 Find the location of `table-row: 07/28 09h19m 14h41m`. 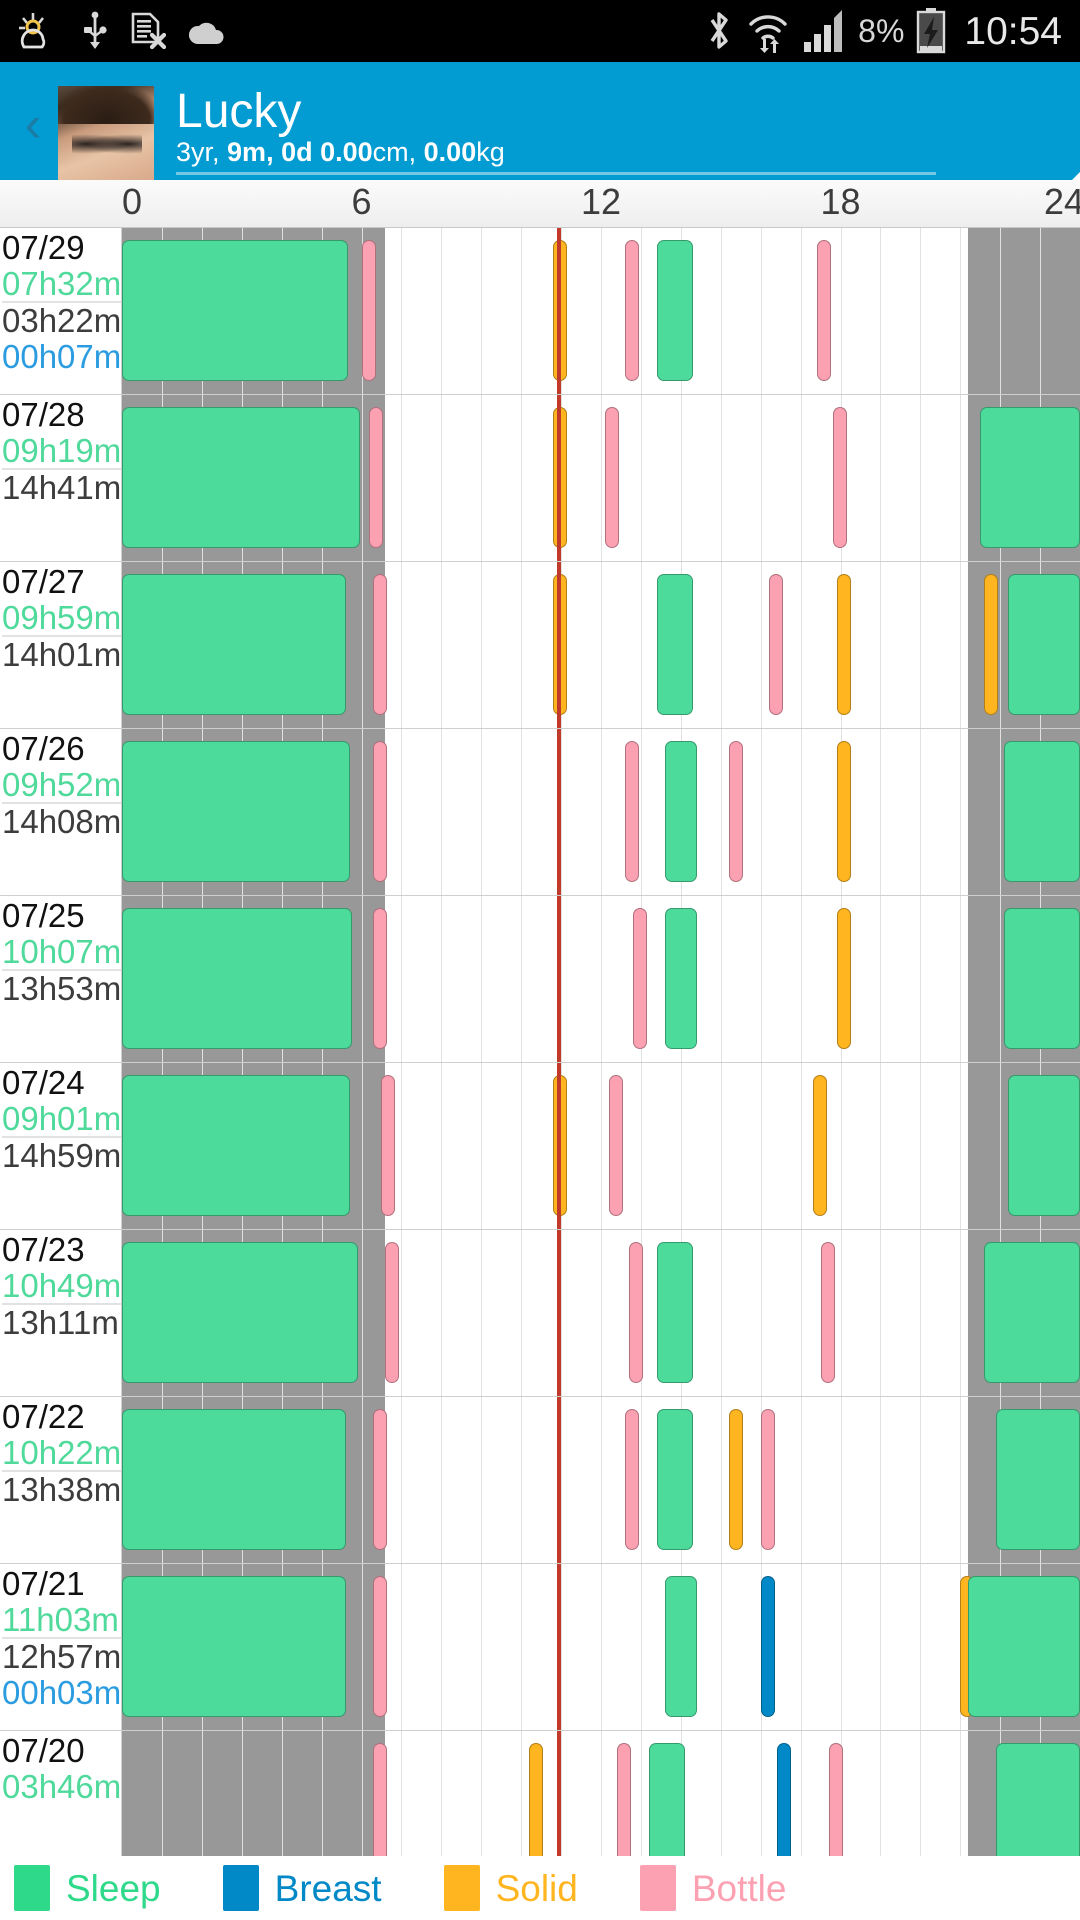

table-row: 07/28 09h19m 14h41m is located at coordinates (540, 478).